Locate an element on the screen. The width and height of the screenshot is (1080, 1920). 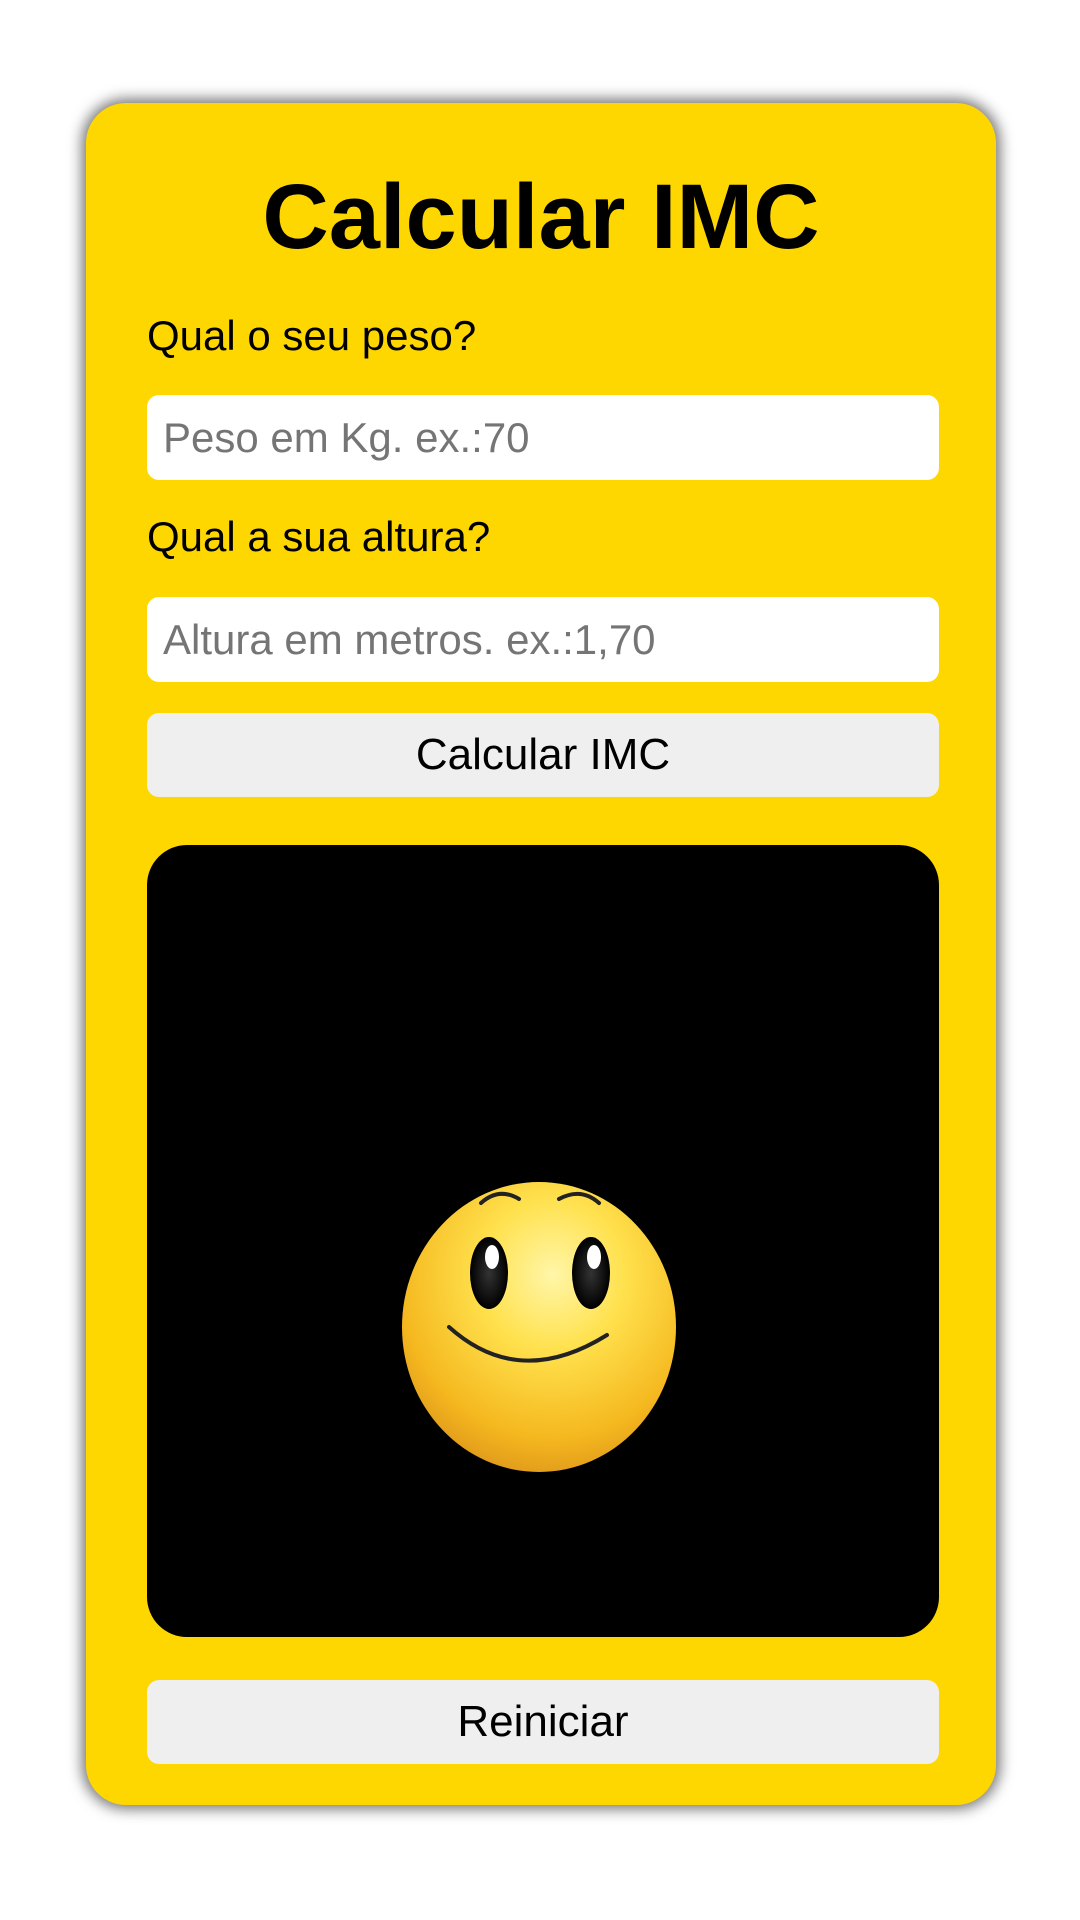
reset-button: Reiniciar is located at coordinates (543, 1722).